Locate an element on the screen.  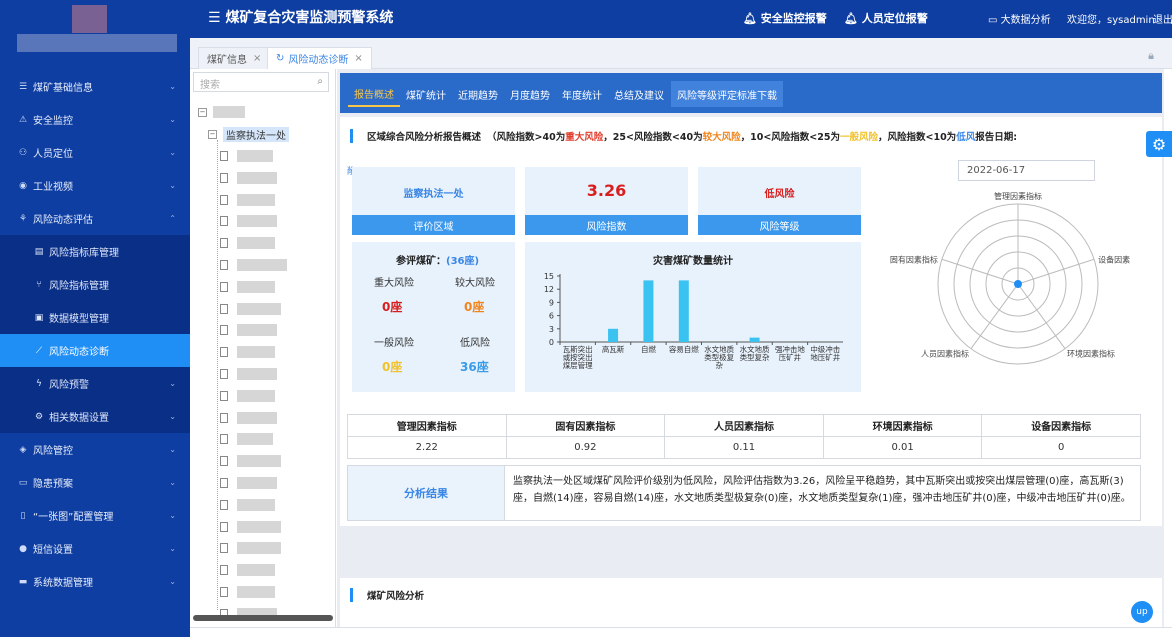
scroll-up-button: up is located at coordinates (1142, 612).